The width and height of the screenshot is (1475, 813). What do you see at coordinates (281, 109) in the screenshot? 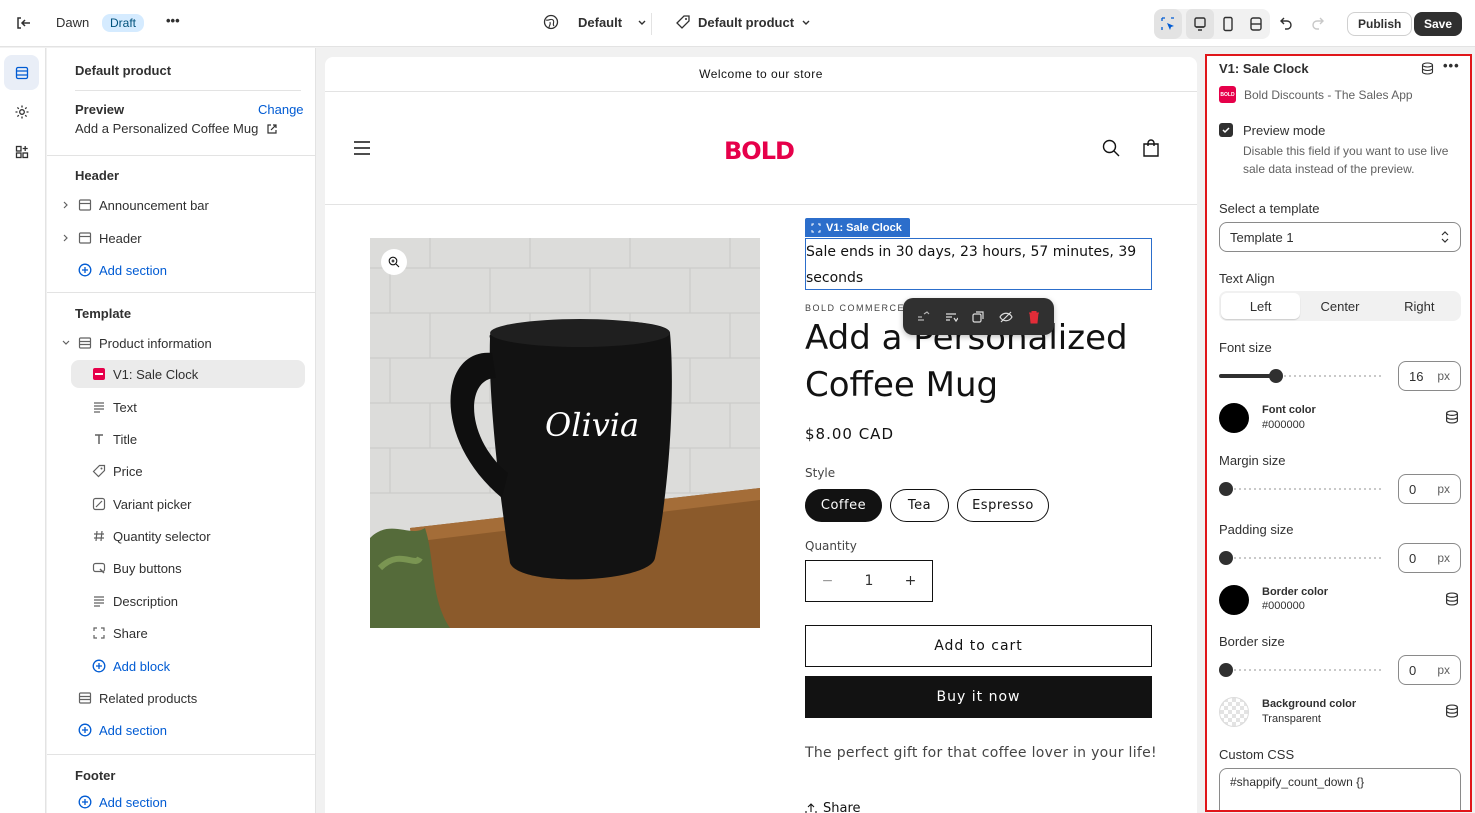
I see `change-preview-link: Change` at bounding box center [281, 109].